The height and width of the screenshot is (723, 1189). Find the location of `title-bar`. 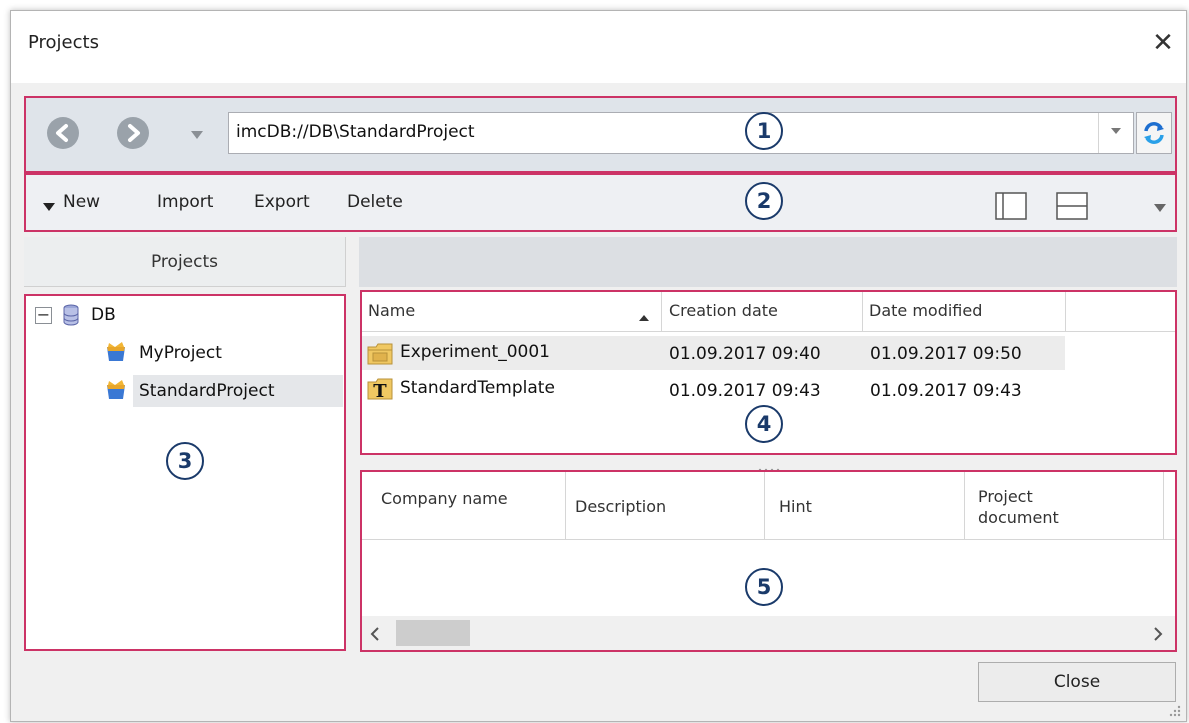

title-bar is located at coordinates (598, 47).